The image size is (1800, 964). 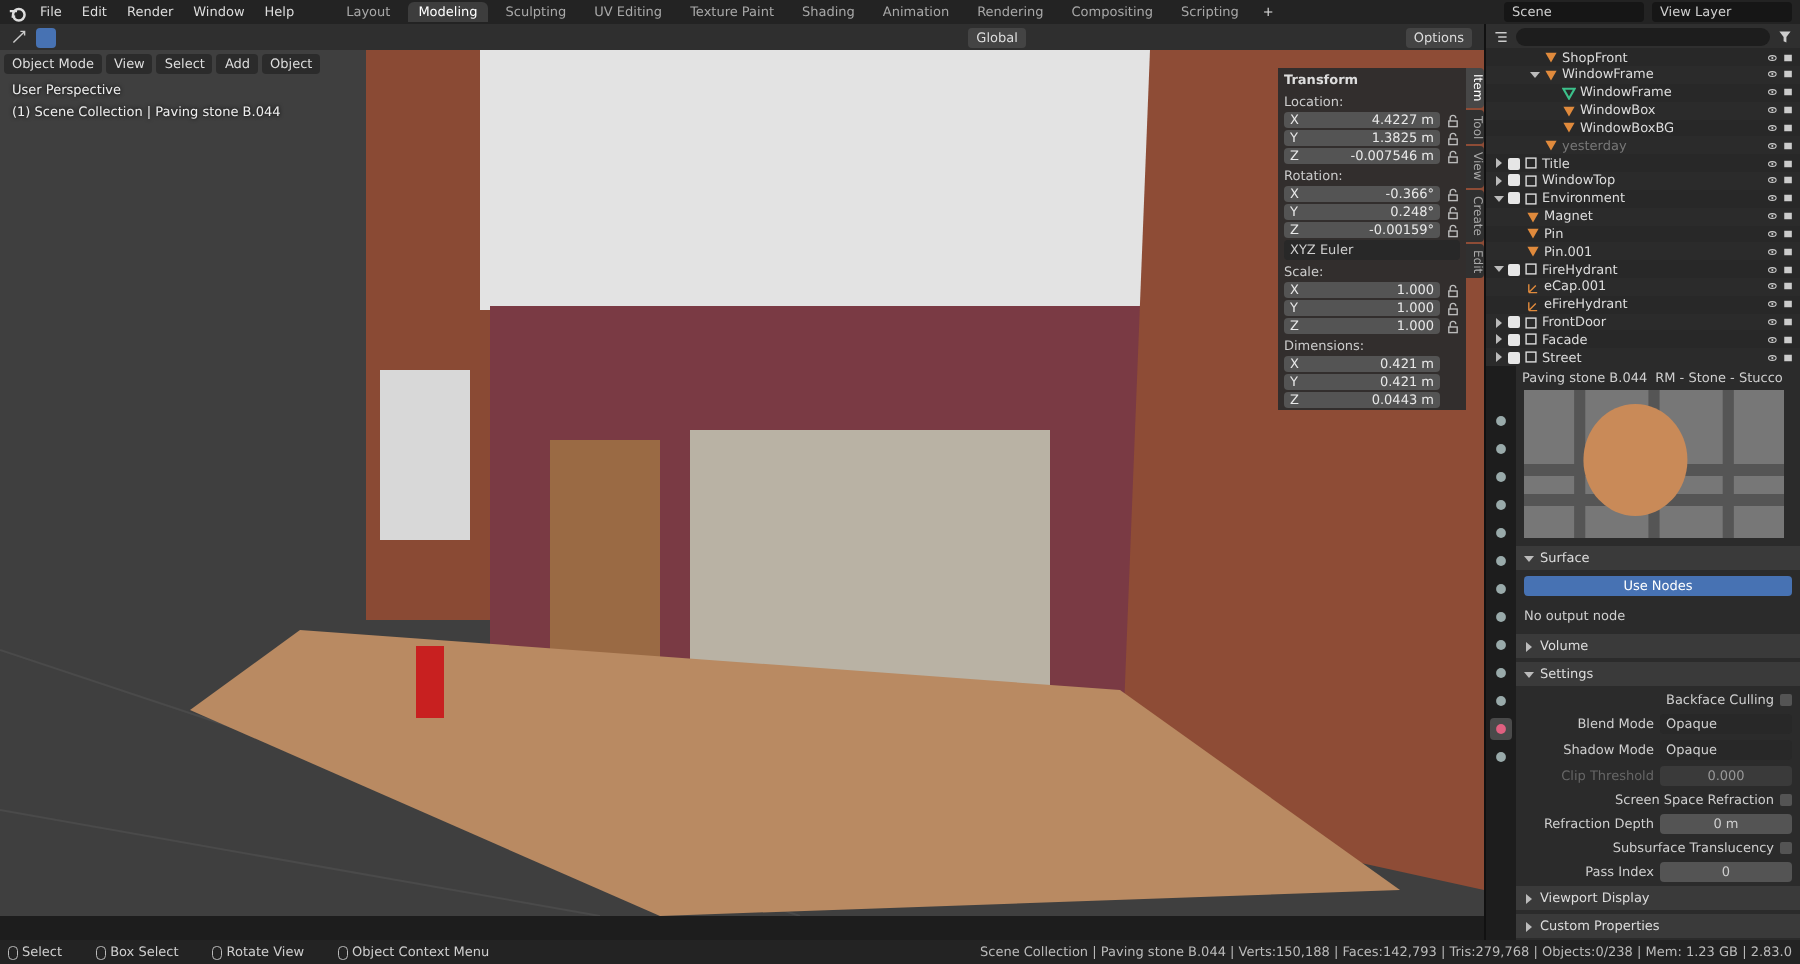 What do you see at coordinates (1531, 269) in the screenshot?
I see `collection-icon` at bounding box center [1531, 269].